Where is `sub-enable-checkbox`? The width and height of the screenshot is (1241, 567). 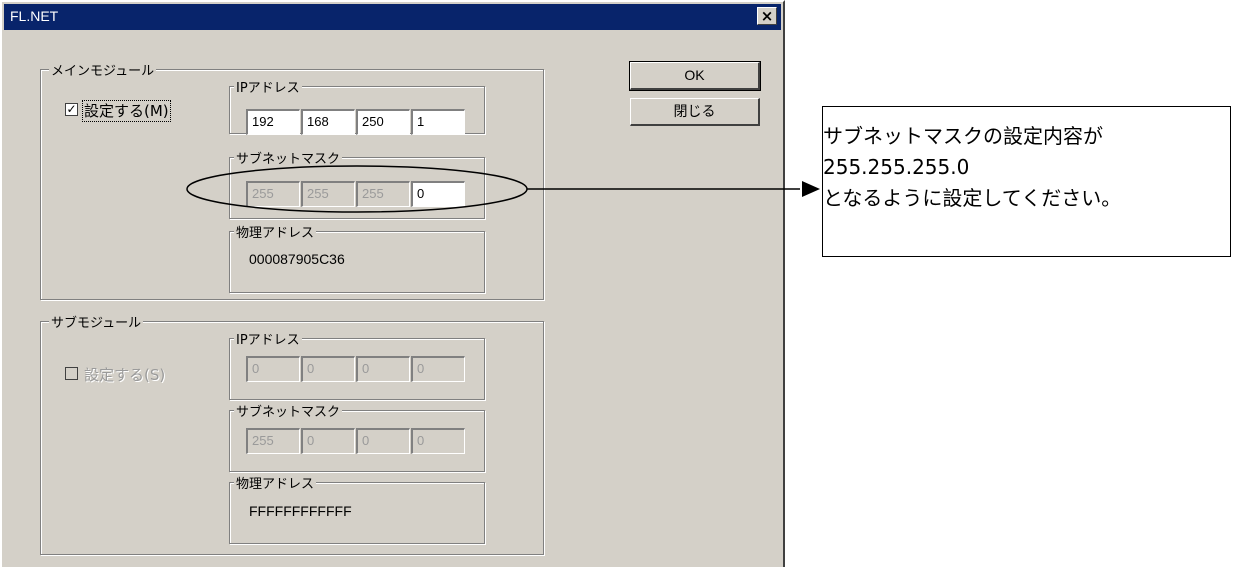
sub-enable-checkbox is located at coordinates (71, 373).